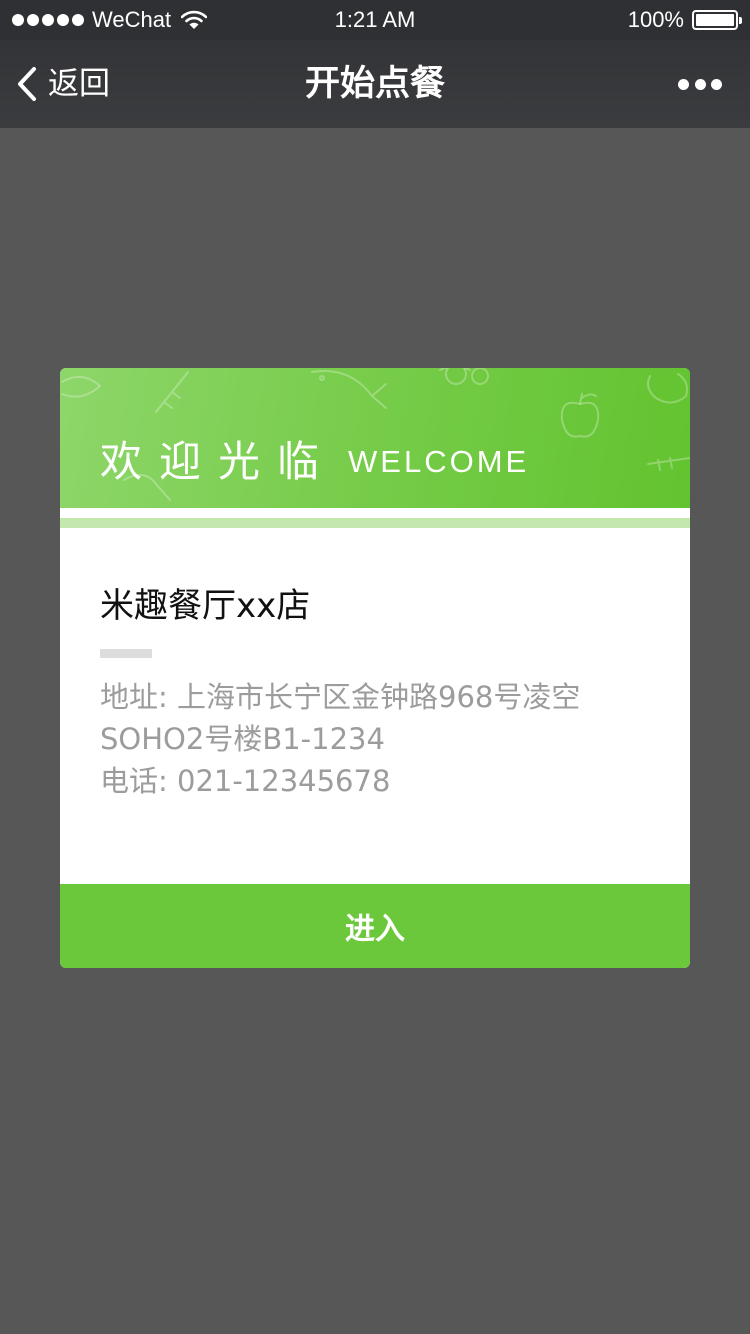 This screenshot has height=1334, width=750. What do you see at coordinates (375, 20) in the screenshot?
I see `status-bar: WeChat 1:21 AM 100%` at bounding box center [375, 20].